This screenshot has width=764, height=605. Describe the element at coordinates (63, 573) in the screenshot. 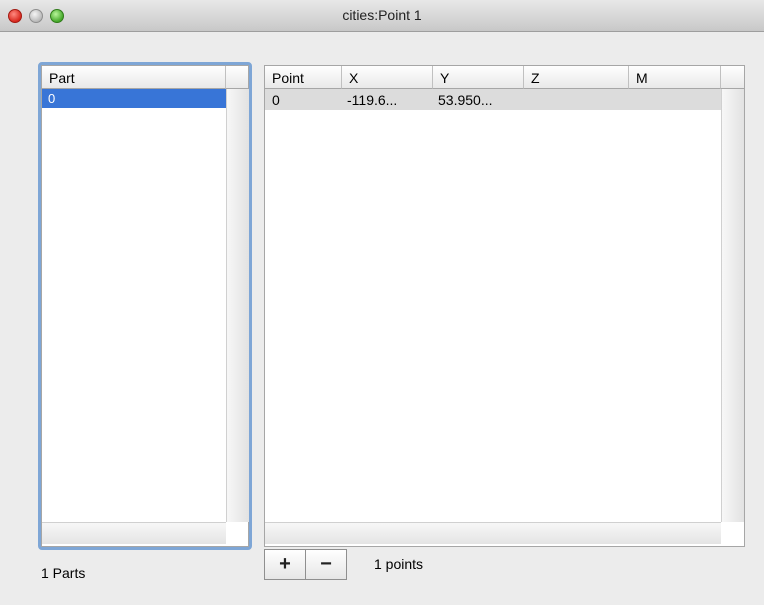

I see `parts-count: 1 Parts` at that location.